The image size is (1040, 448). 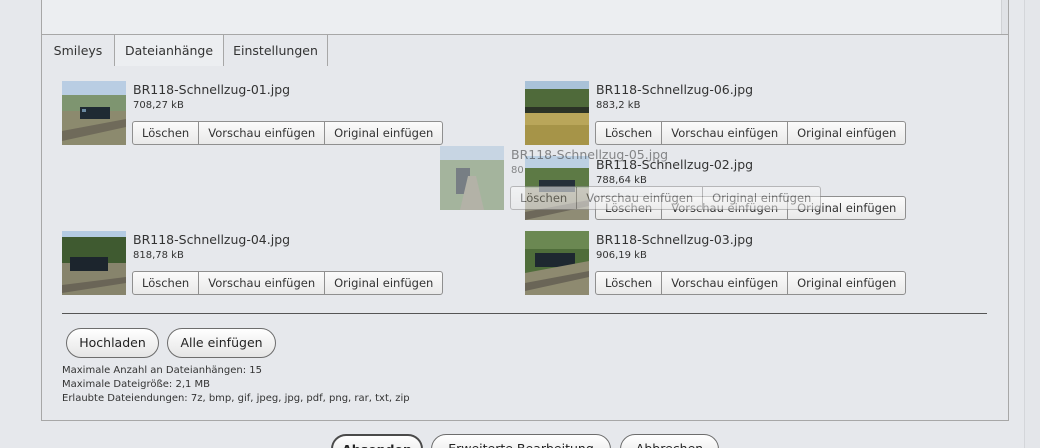 What do you see at coordinates (621, 180) in the screenshot?
I see `attachment-filesize: 788,64 kB` at bounding box center [621, 180].